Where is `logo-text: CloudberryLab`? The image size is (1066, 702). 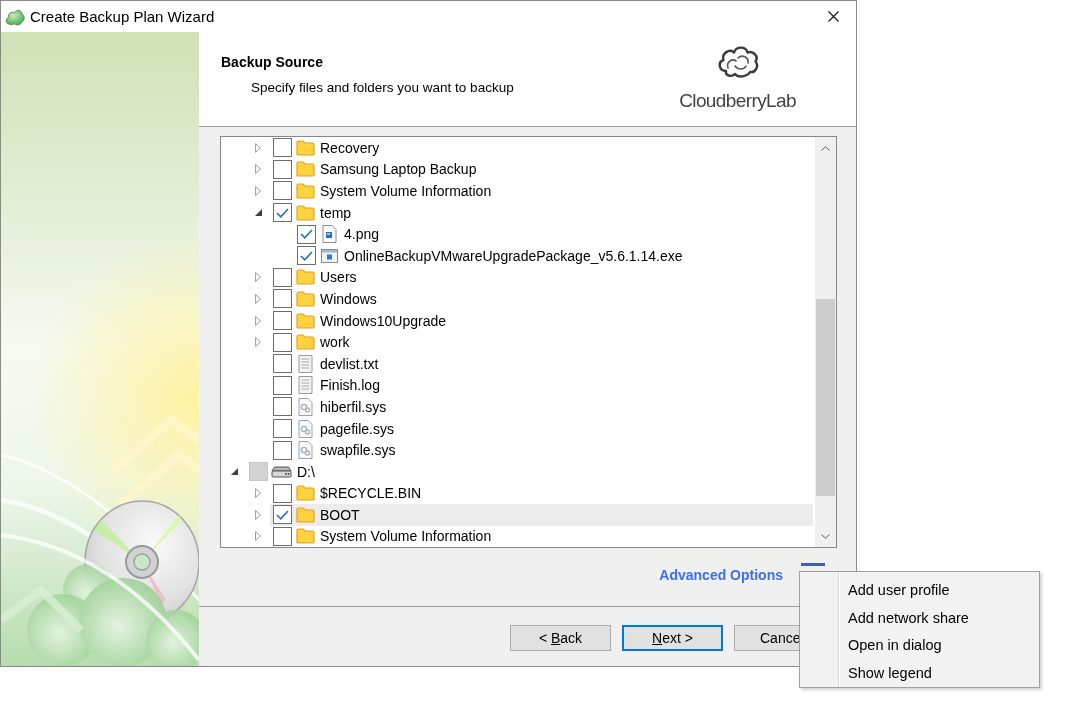
logo-text: CloudberryLab is located at coordinates (737, 101).